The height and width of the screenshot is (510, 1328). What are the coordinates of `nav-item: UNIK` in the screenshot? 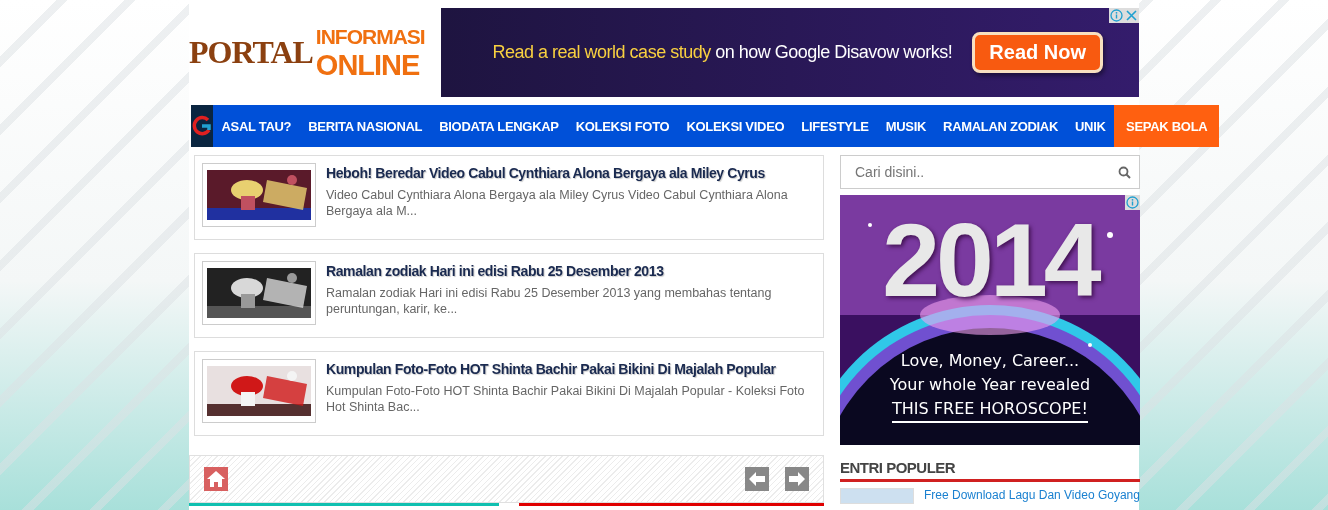 It's located at (1090, 126).